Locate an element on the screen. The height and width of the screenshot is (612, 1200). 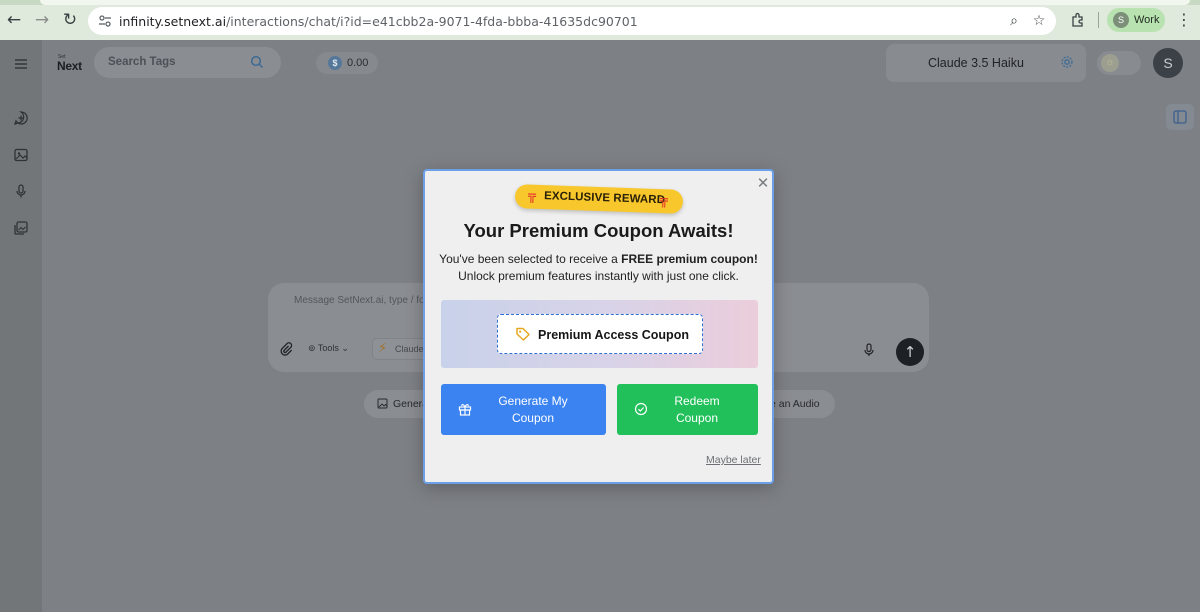
profile-avatar: S is located at coordinates (1121, 20).